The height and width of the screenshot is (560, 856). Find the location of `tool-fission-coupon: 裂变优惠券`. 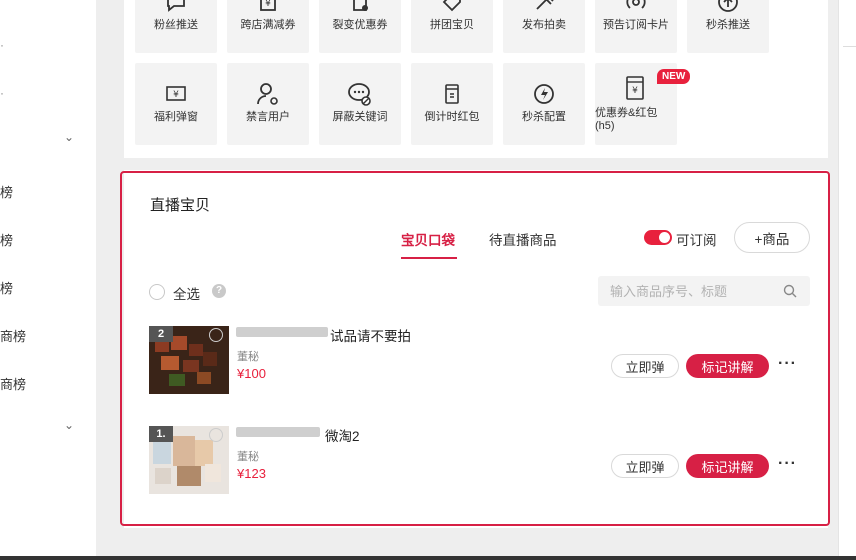

tool-fission-coupon: 裂变优惠券 is located at coordinates (360, 26).